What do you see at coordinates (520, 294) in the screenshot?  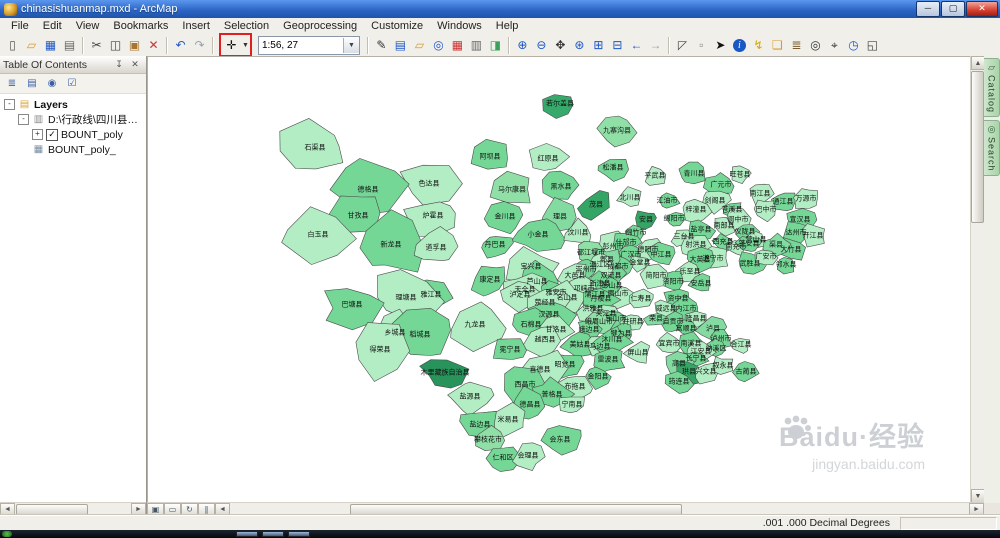 I see `svg-text: 泸定县` at bounding box center [520, 294].